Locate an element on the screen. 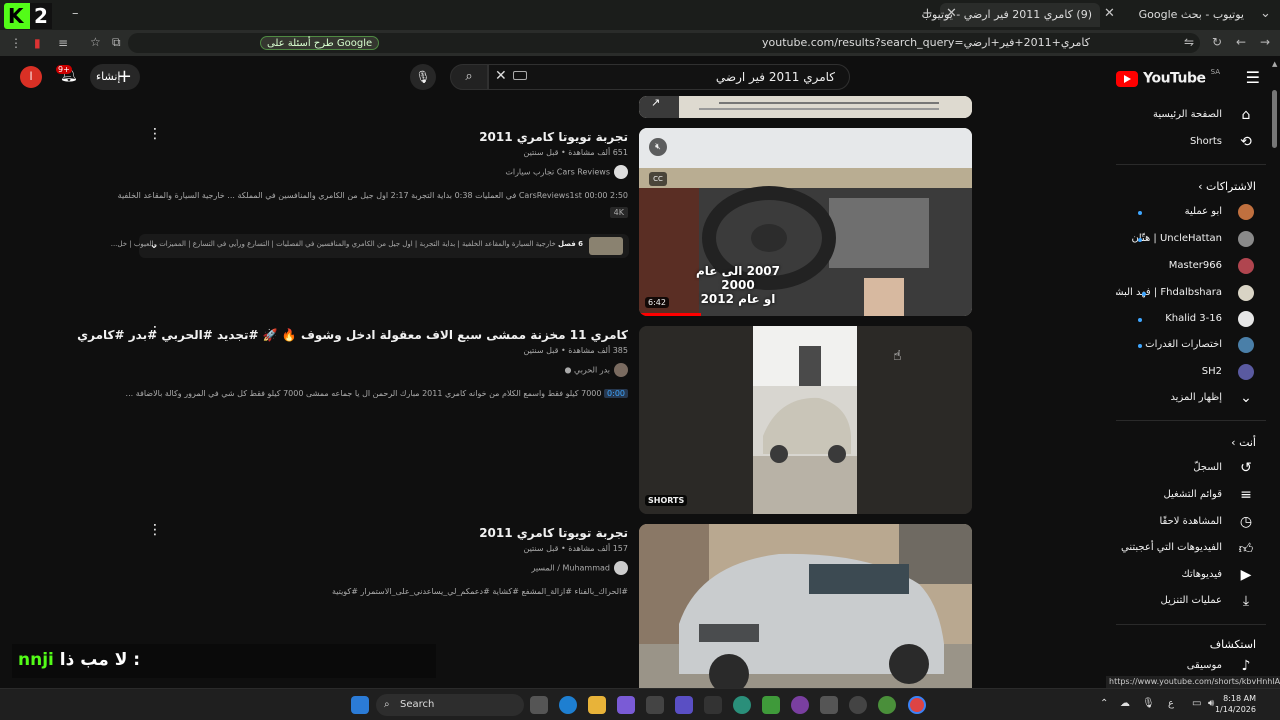  language-indicator: ع is located at coordinates (1171, 703).